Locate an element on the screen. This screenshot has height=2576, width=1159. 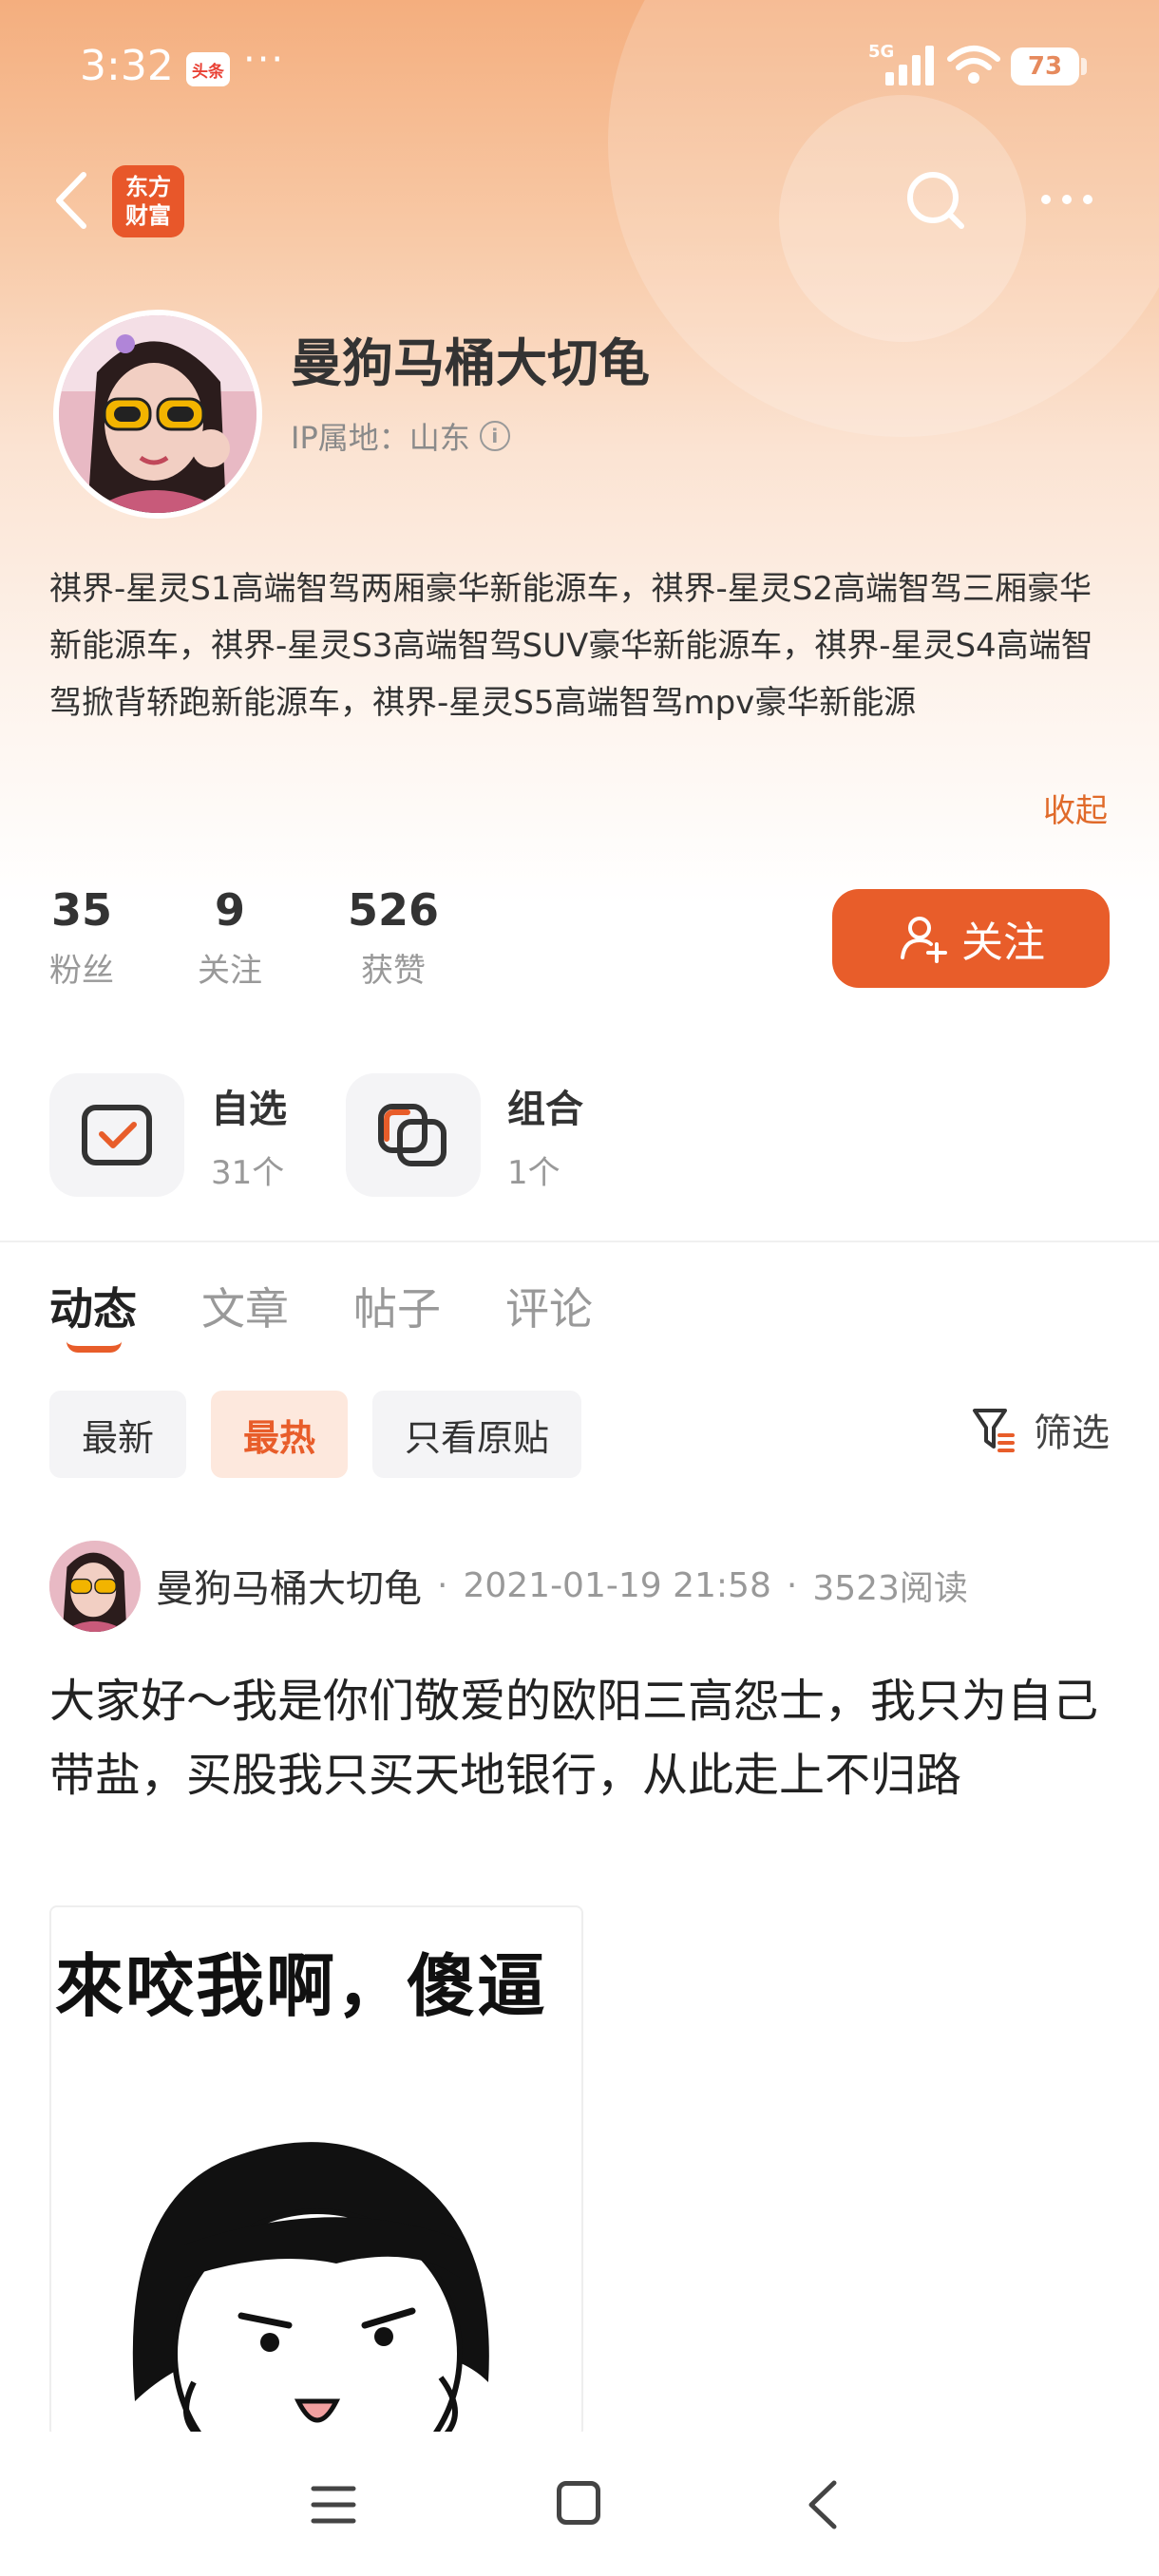
watchlist-icon is located at coordinates (116, 1135).